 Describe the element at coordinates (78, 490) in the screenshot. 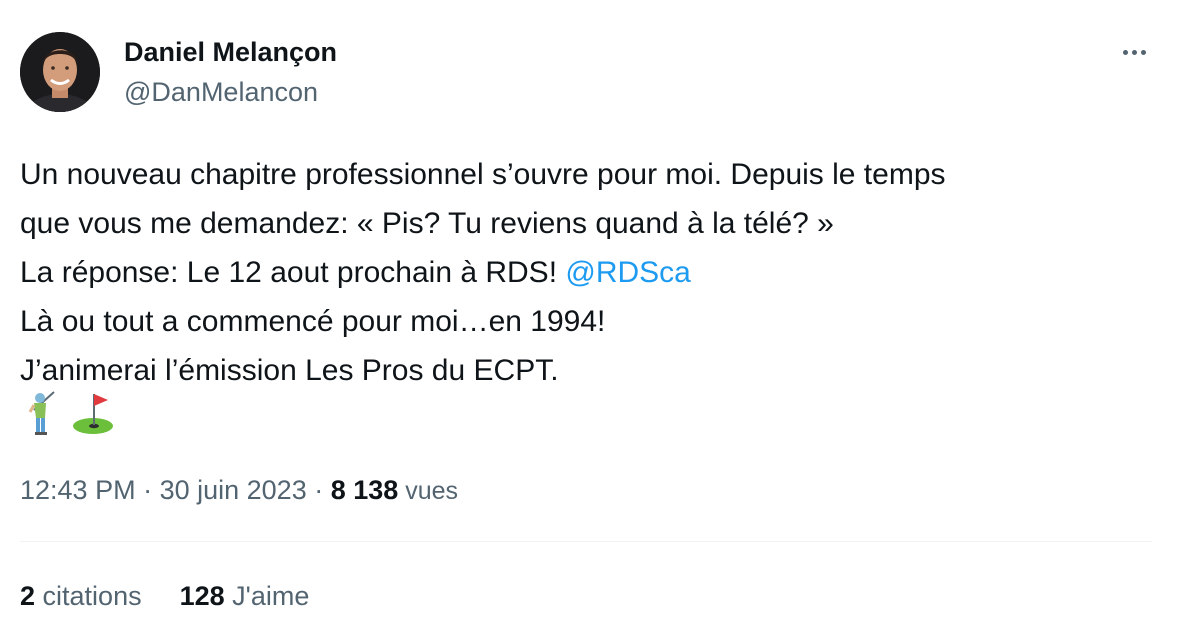

I see `tweet-time: 12:43 PM` at that location.